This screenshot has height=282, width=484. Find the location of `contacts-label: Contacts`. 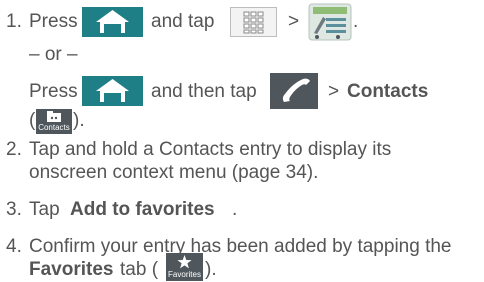

contacts-label: Contacts is located at coordinates (388, 91).